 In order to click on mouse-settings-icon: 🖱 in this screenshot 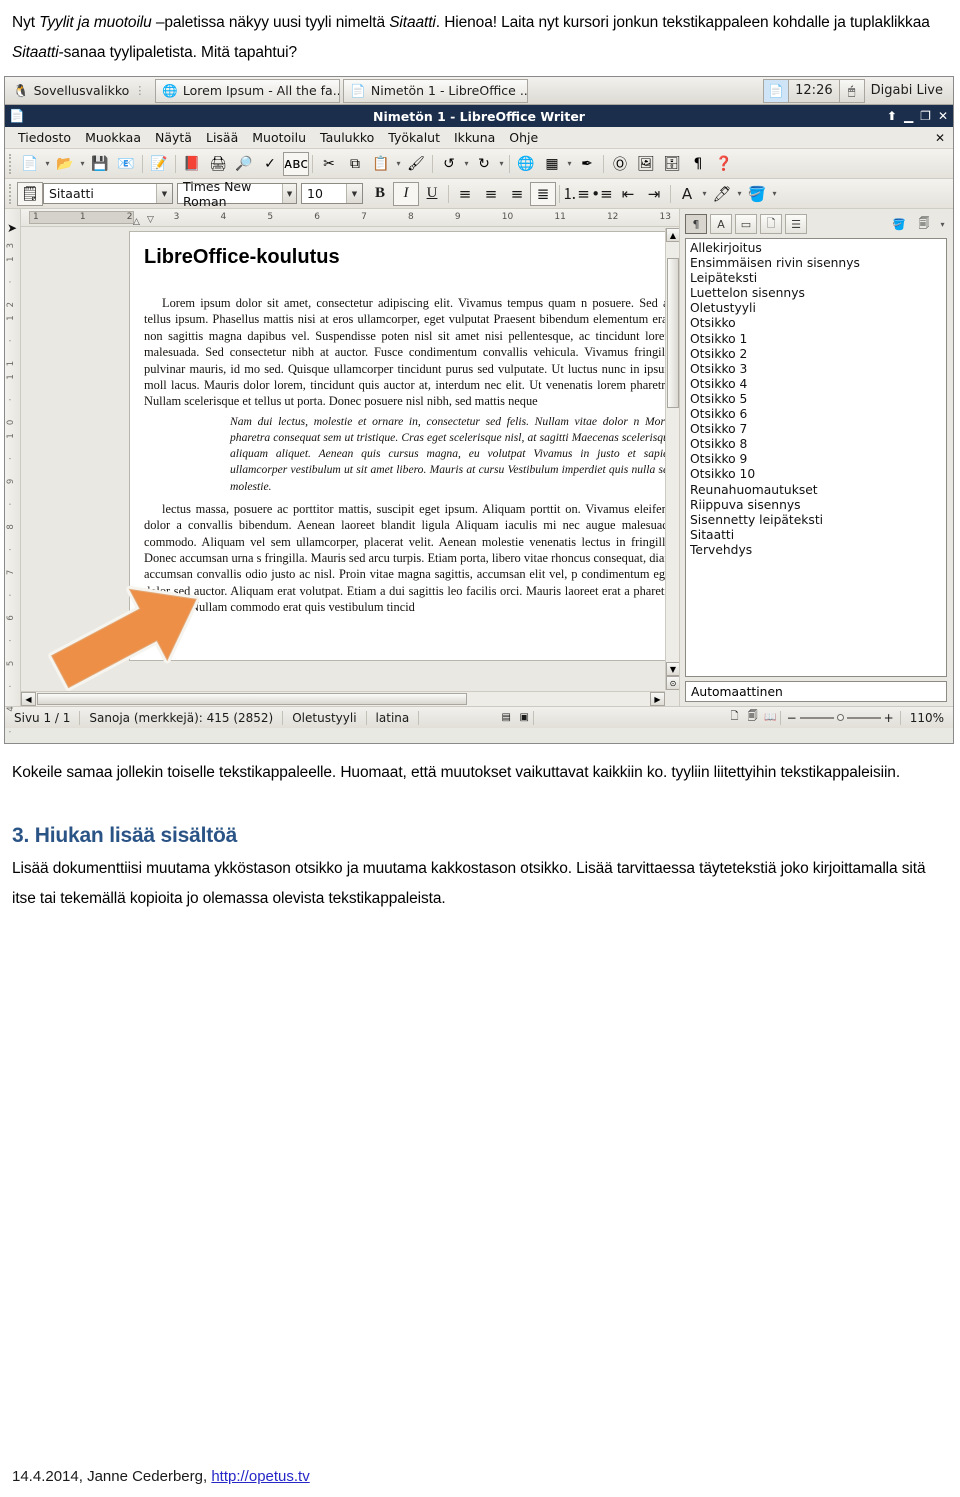, I will do `click(851, 90)`.